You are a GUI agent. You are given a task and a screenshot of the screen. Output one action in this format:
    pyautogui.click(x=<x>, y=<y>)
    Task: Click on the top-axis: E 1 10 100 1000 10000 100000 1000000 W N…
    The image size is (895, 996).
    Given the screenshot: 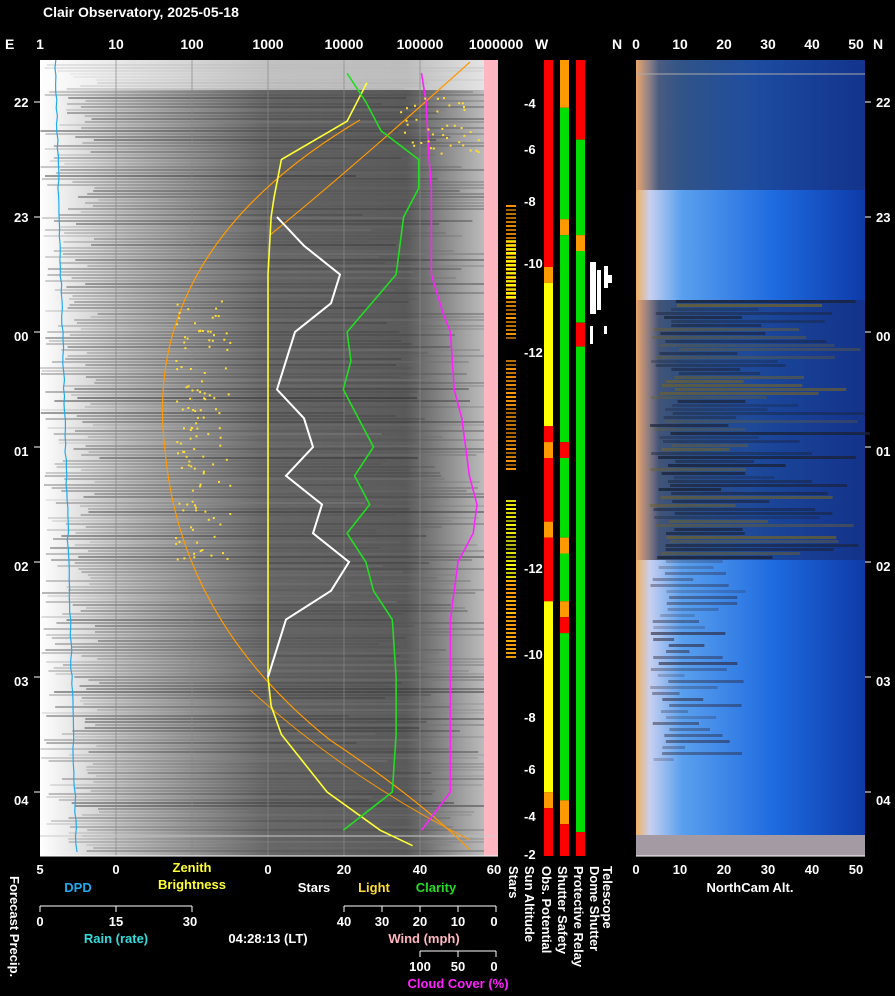 What is the action you would take?
    pyautogui.click(x=444, y=44)
    